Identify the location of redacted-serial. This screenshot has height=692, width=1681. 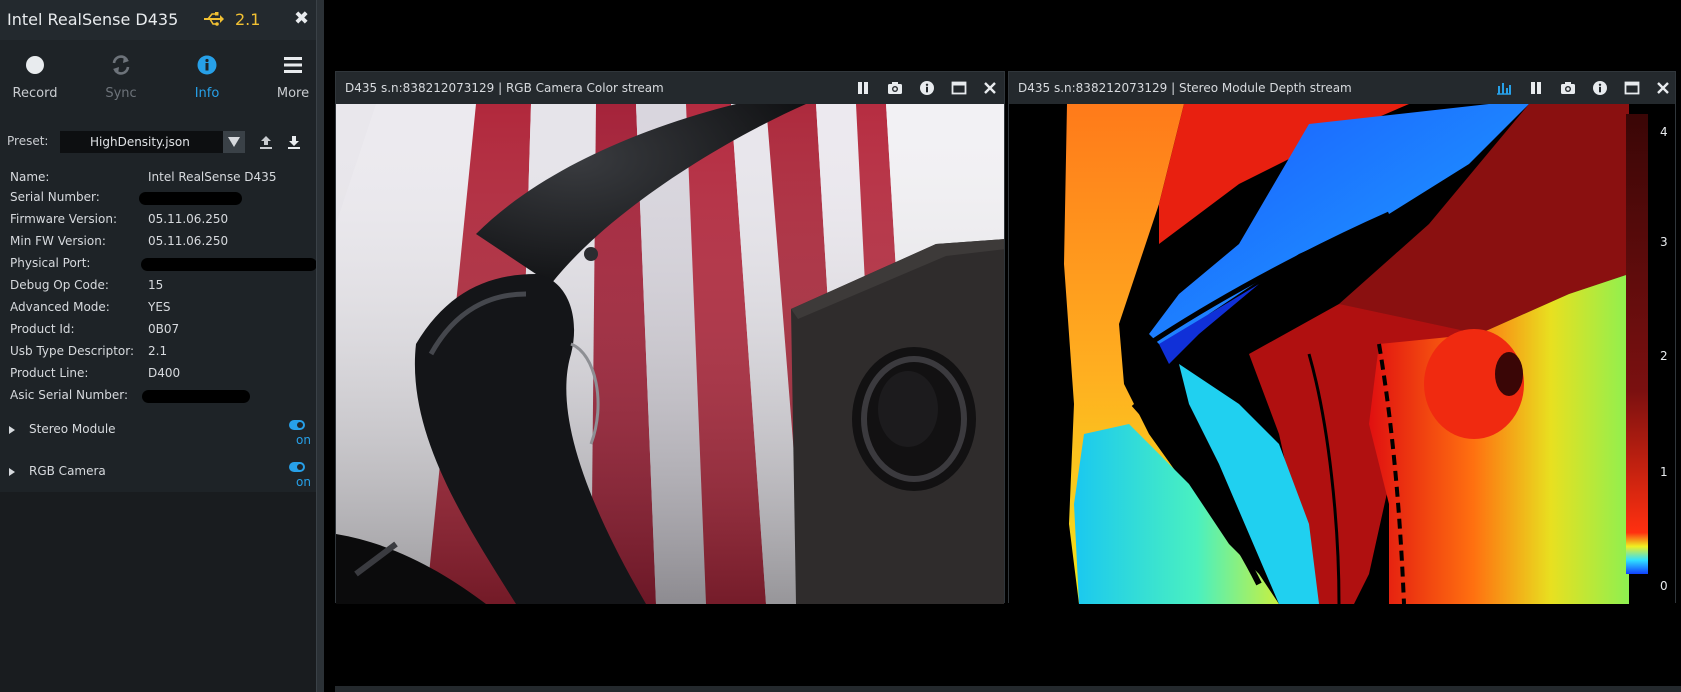
(190, 198).